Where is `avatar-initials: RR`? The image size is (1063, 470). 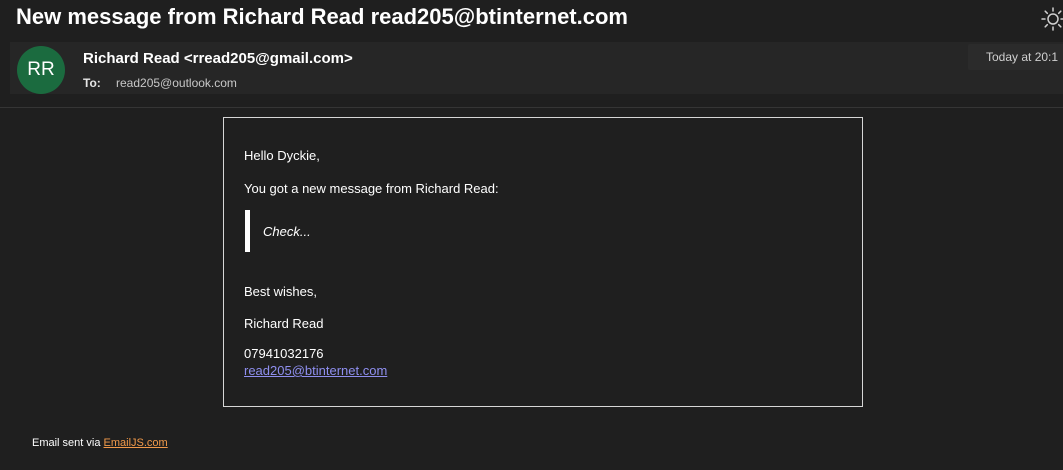
avatar-initials: RR is located at coordinates (41, 69).